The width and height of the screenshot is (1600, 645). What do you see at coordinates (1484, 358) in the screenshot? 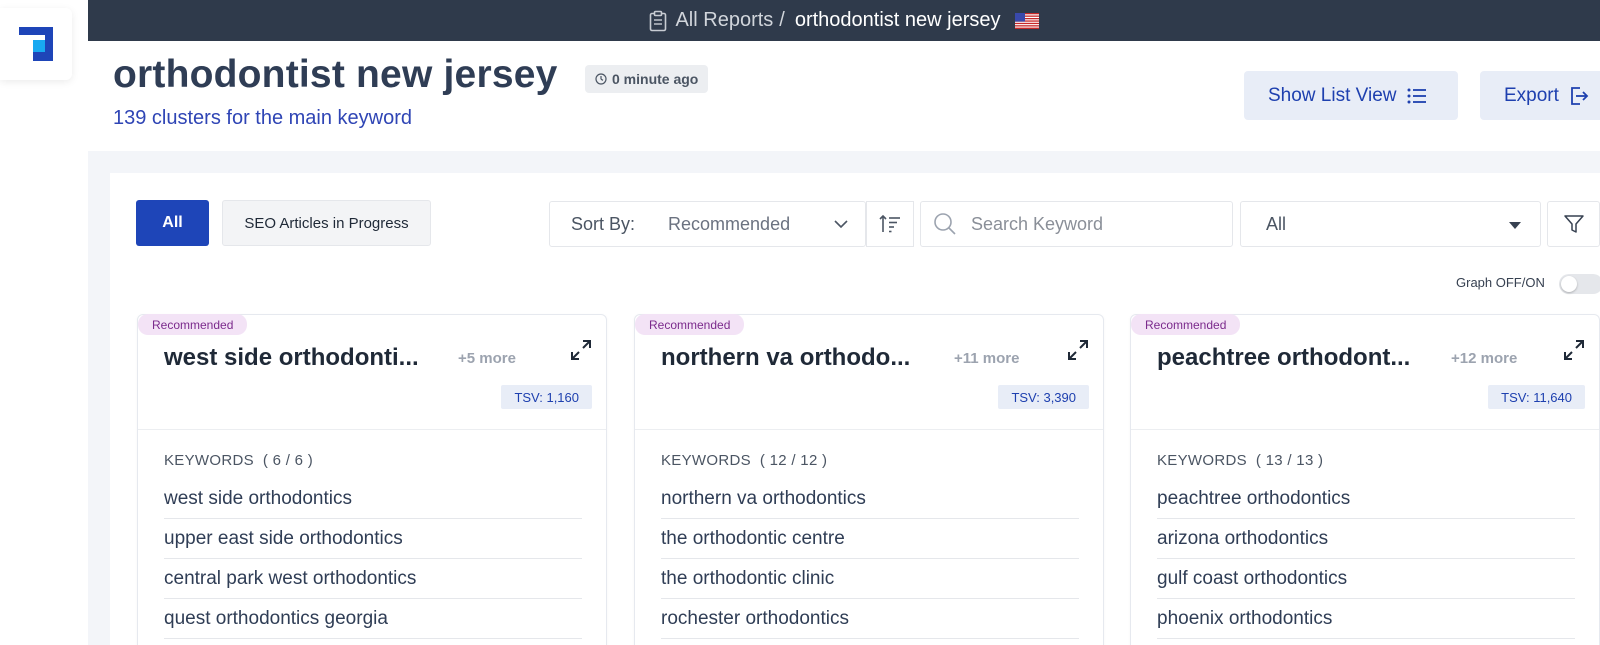
I see `cluster-more-count: +12 more` at bounding box center [1484, 358].